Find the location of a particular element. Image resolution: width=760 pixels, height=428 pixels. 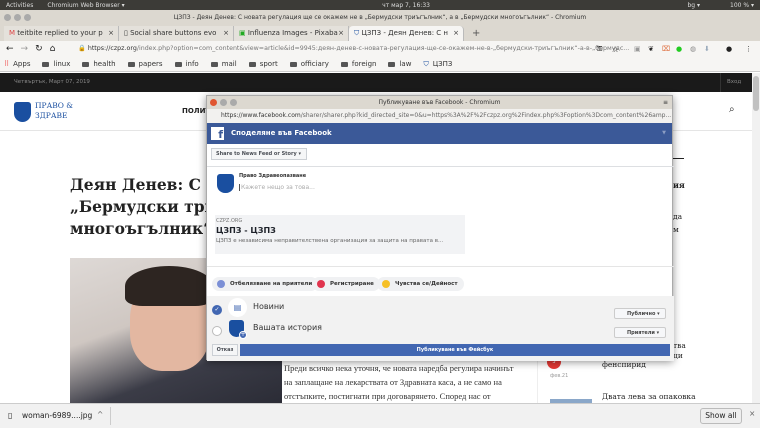

extension-icon: ◍ is located at coordinates (693, 49).